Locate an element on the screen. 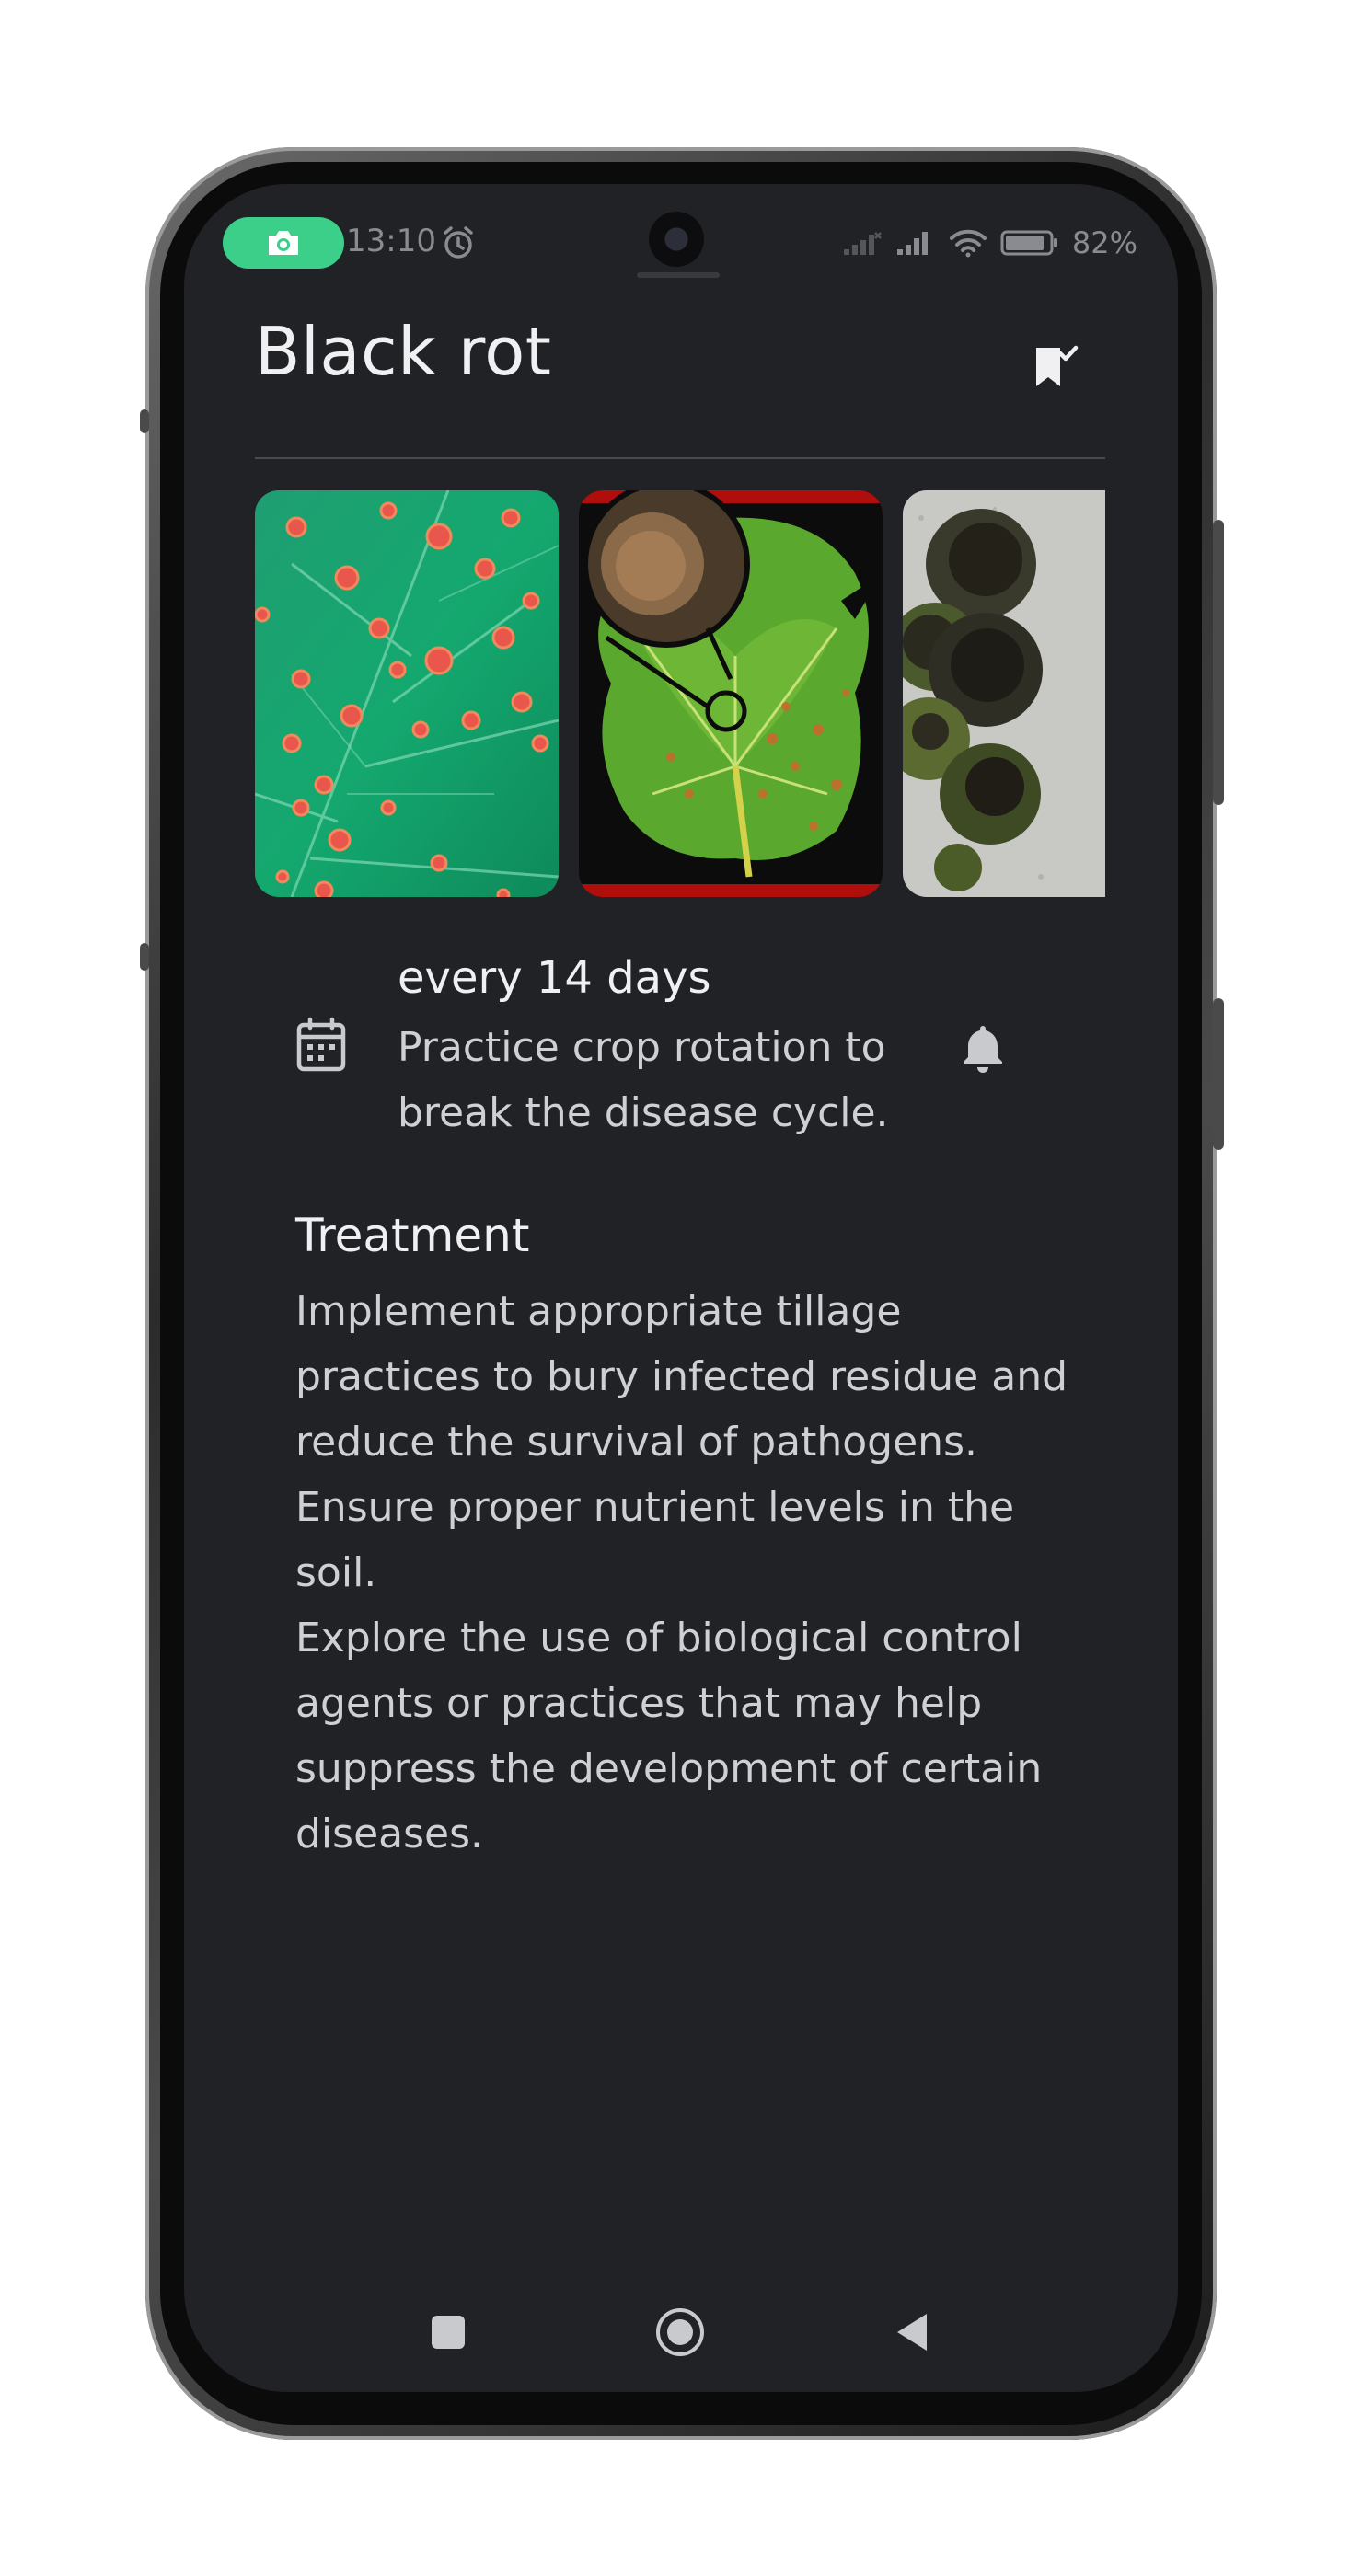 The image size is (1362, 2576). black-rot-fruit-picture is located at coordinates (1004, 693).